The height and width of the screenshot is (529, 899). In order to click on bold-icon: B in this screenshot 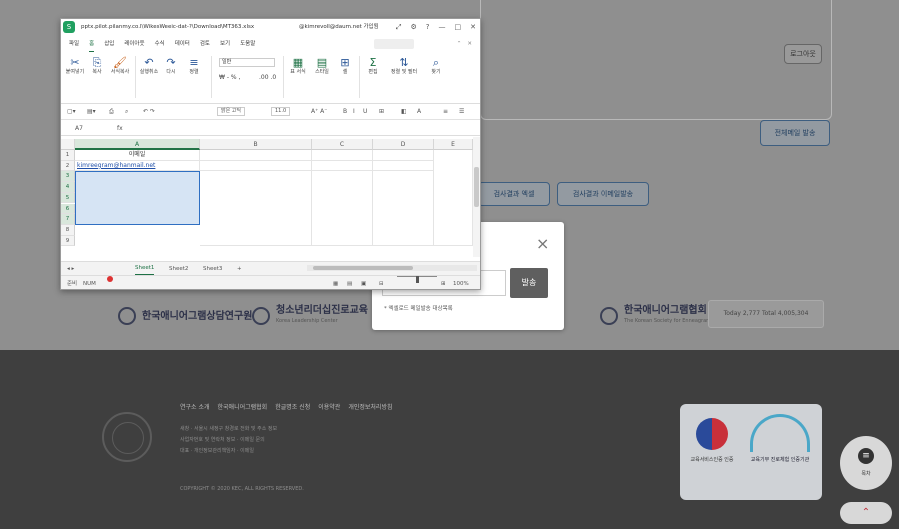, I will do `click(345, 112)`.